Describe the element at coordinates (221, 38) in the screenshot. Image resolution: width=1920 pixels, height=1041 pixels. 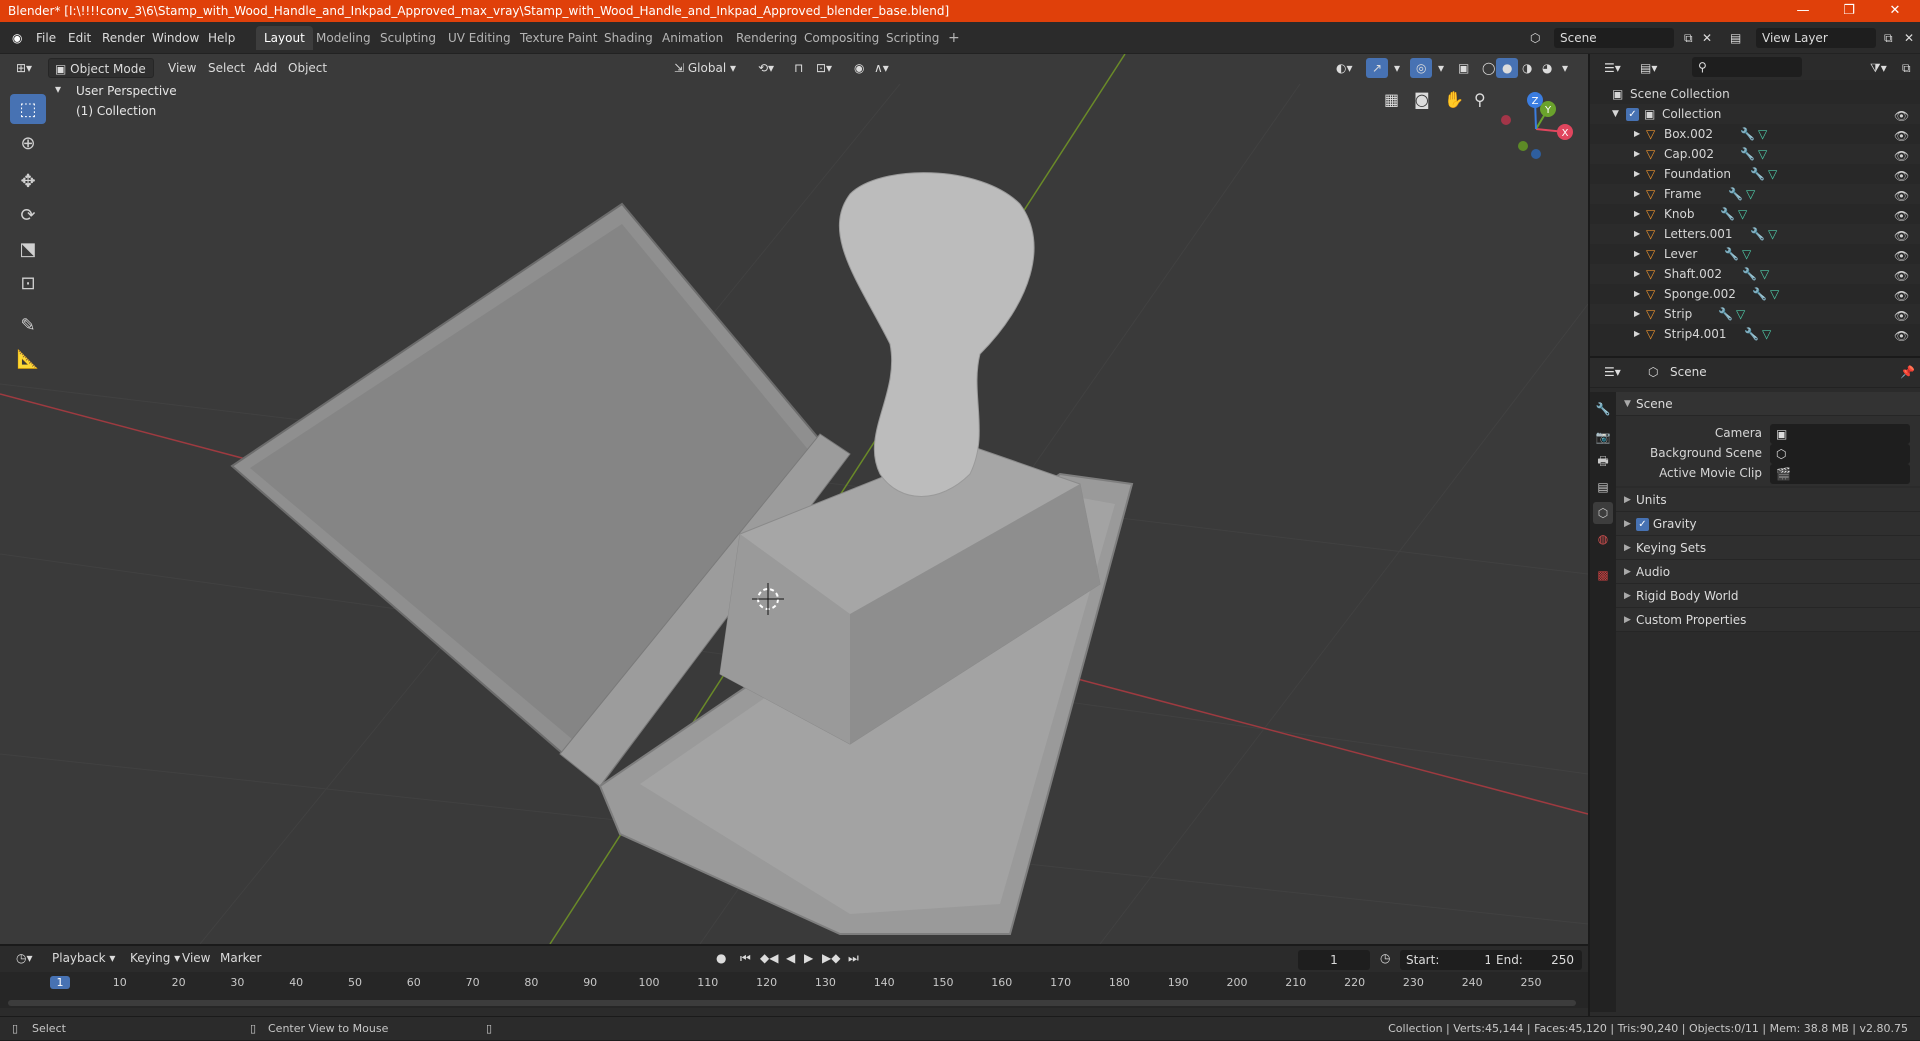
I see `menu-help: Help` at that location.